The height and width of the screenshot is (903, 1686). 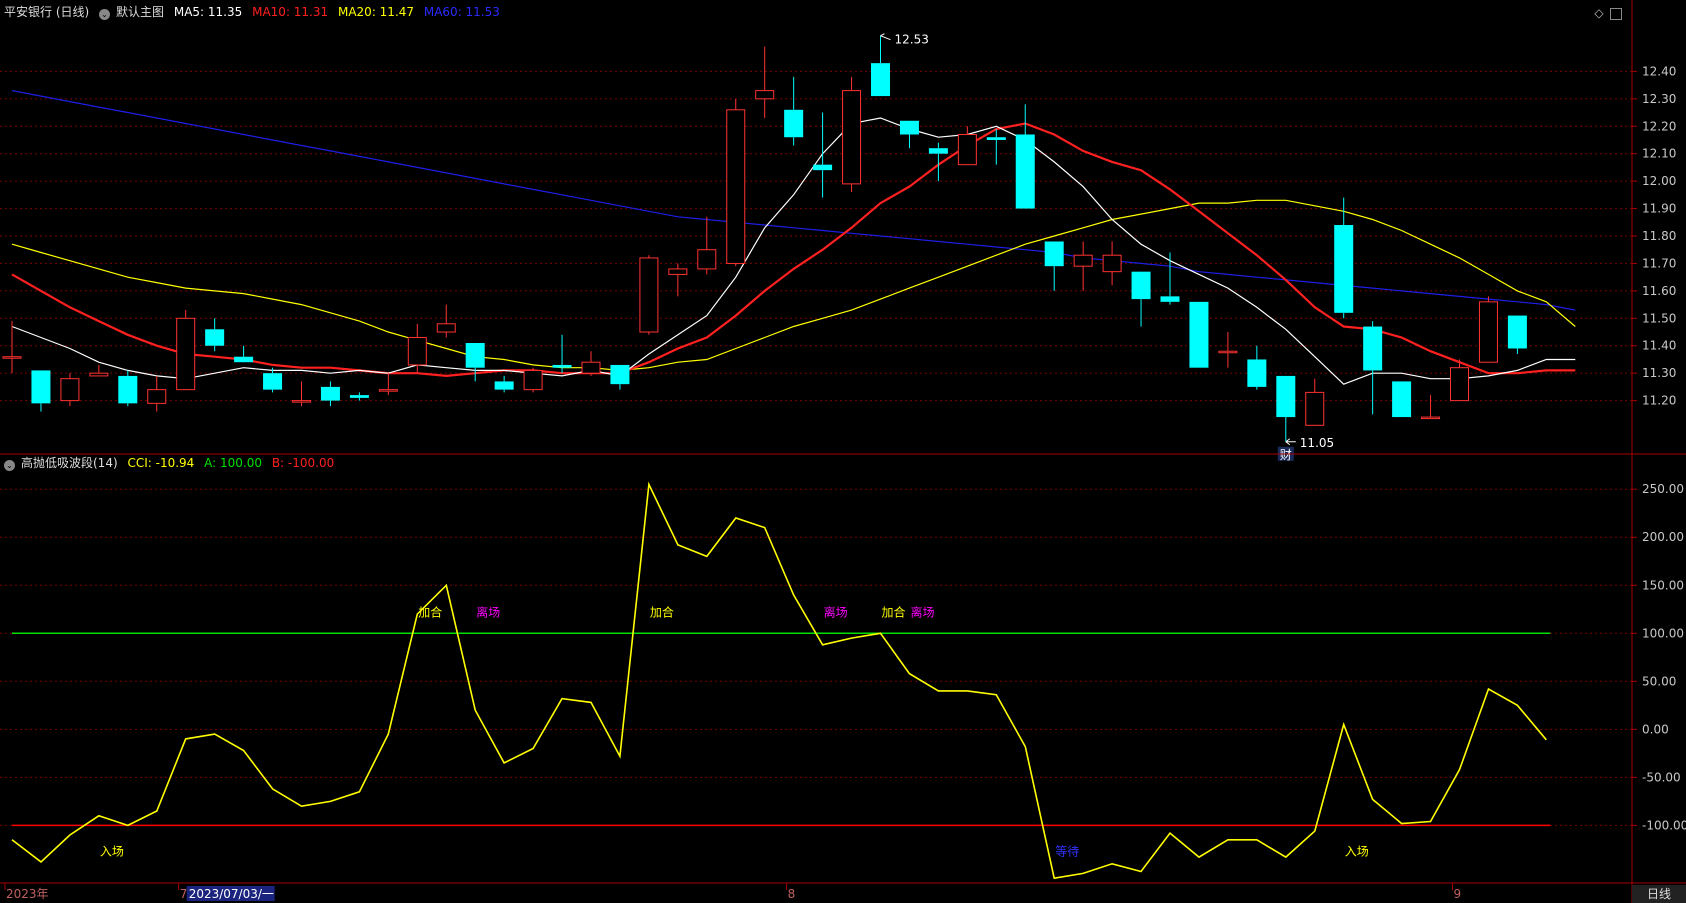 What do you see at coordinates (1664, 825) in the screenshot?
I see `cci-tick-label: -100.00` at bounding box center [1664, 825].